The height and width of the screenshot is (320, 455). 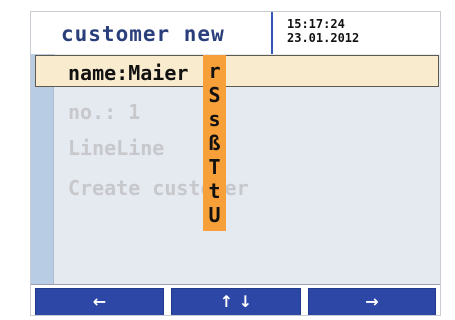 I want to click on clock-panel: 15:17:24 23.01.2012, so click(x=355, y=33).